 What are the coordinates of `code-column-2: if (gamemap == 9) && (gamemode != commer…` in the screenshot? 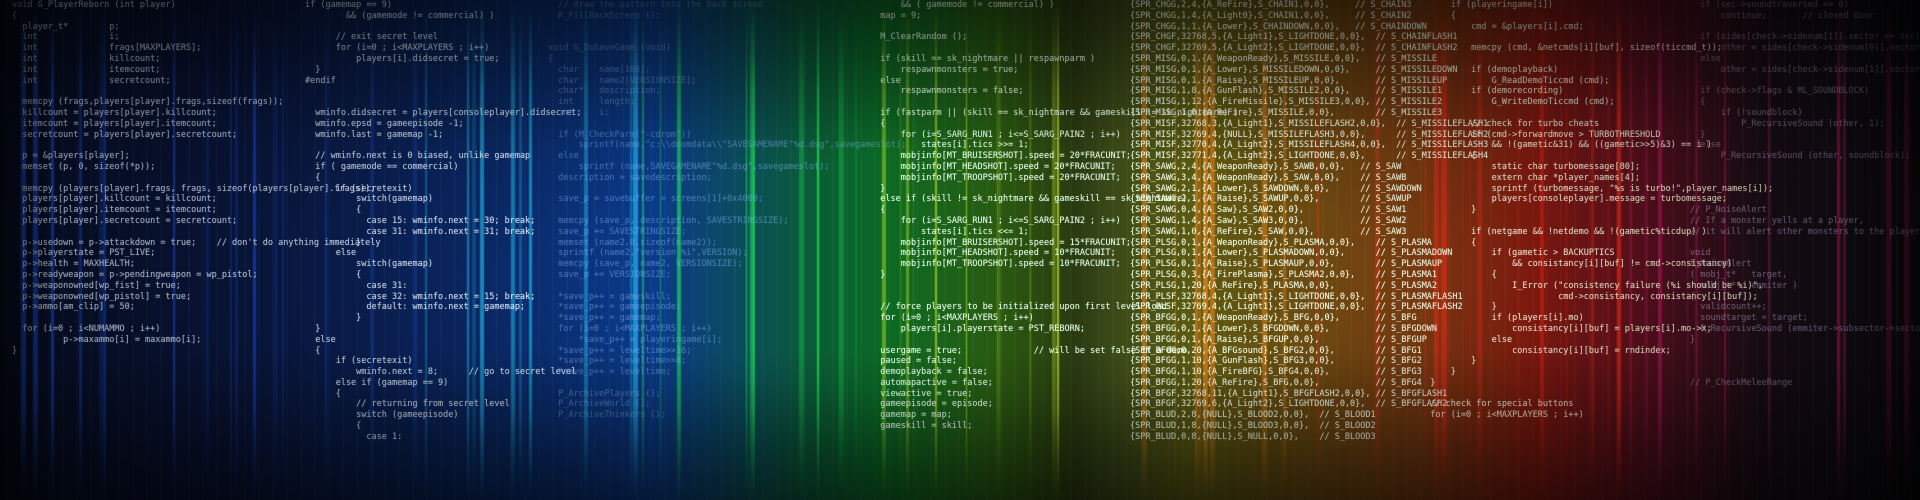 It's located at (443, 221).